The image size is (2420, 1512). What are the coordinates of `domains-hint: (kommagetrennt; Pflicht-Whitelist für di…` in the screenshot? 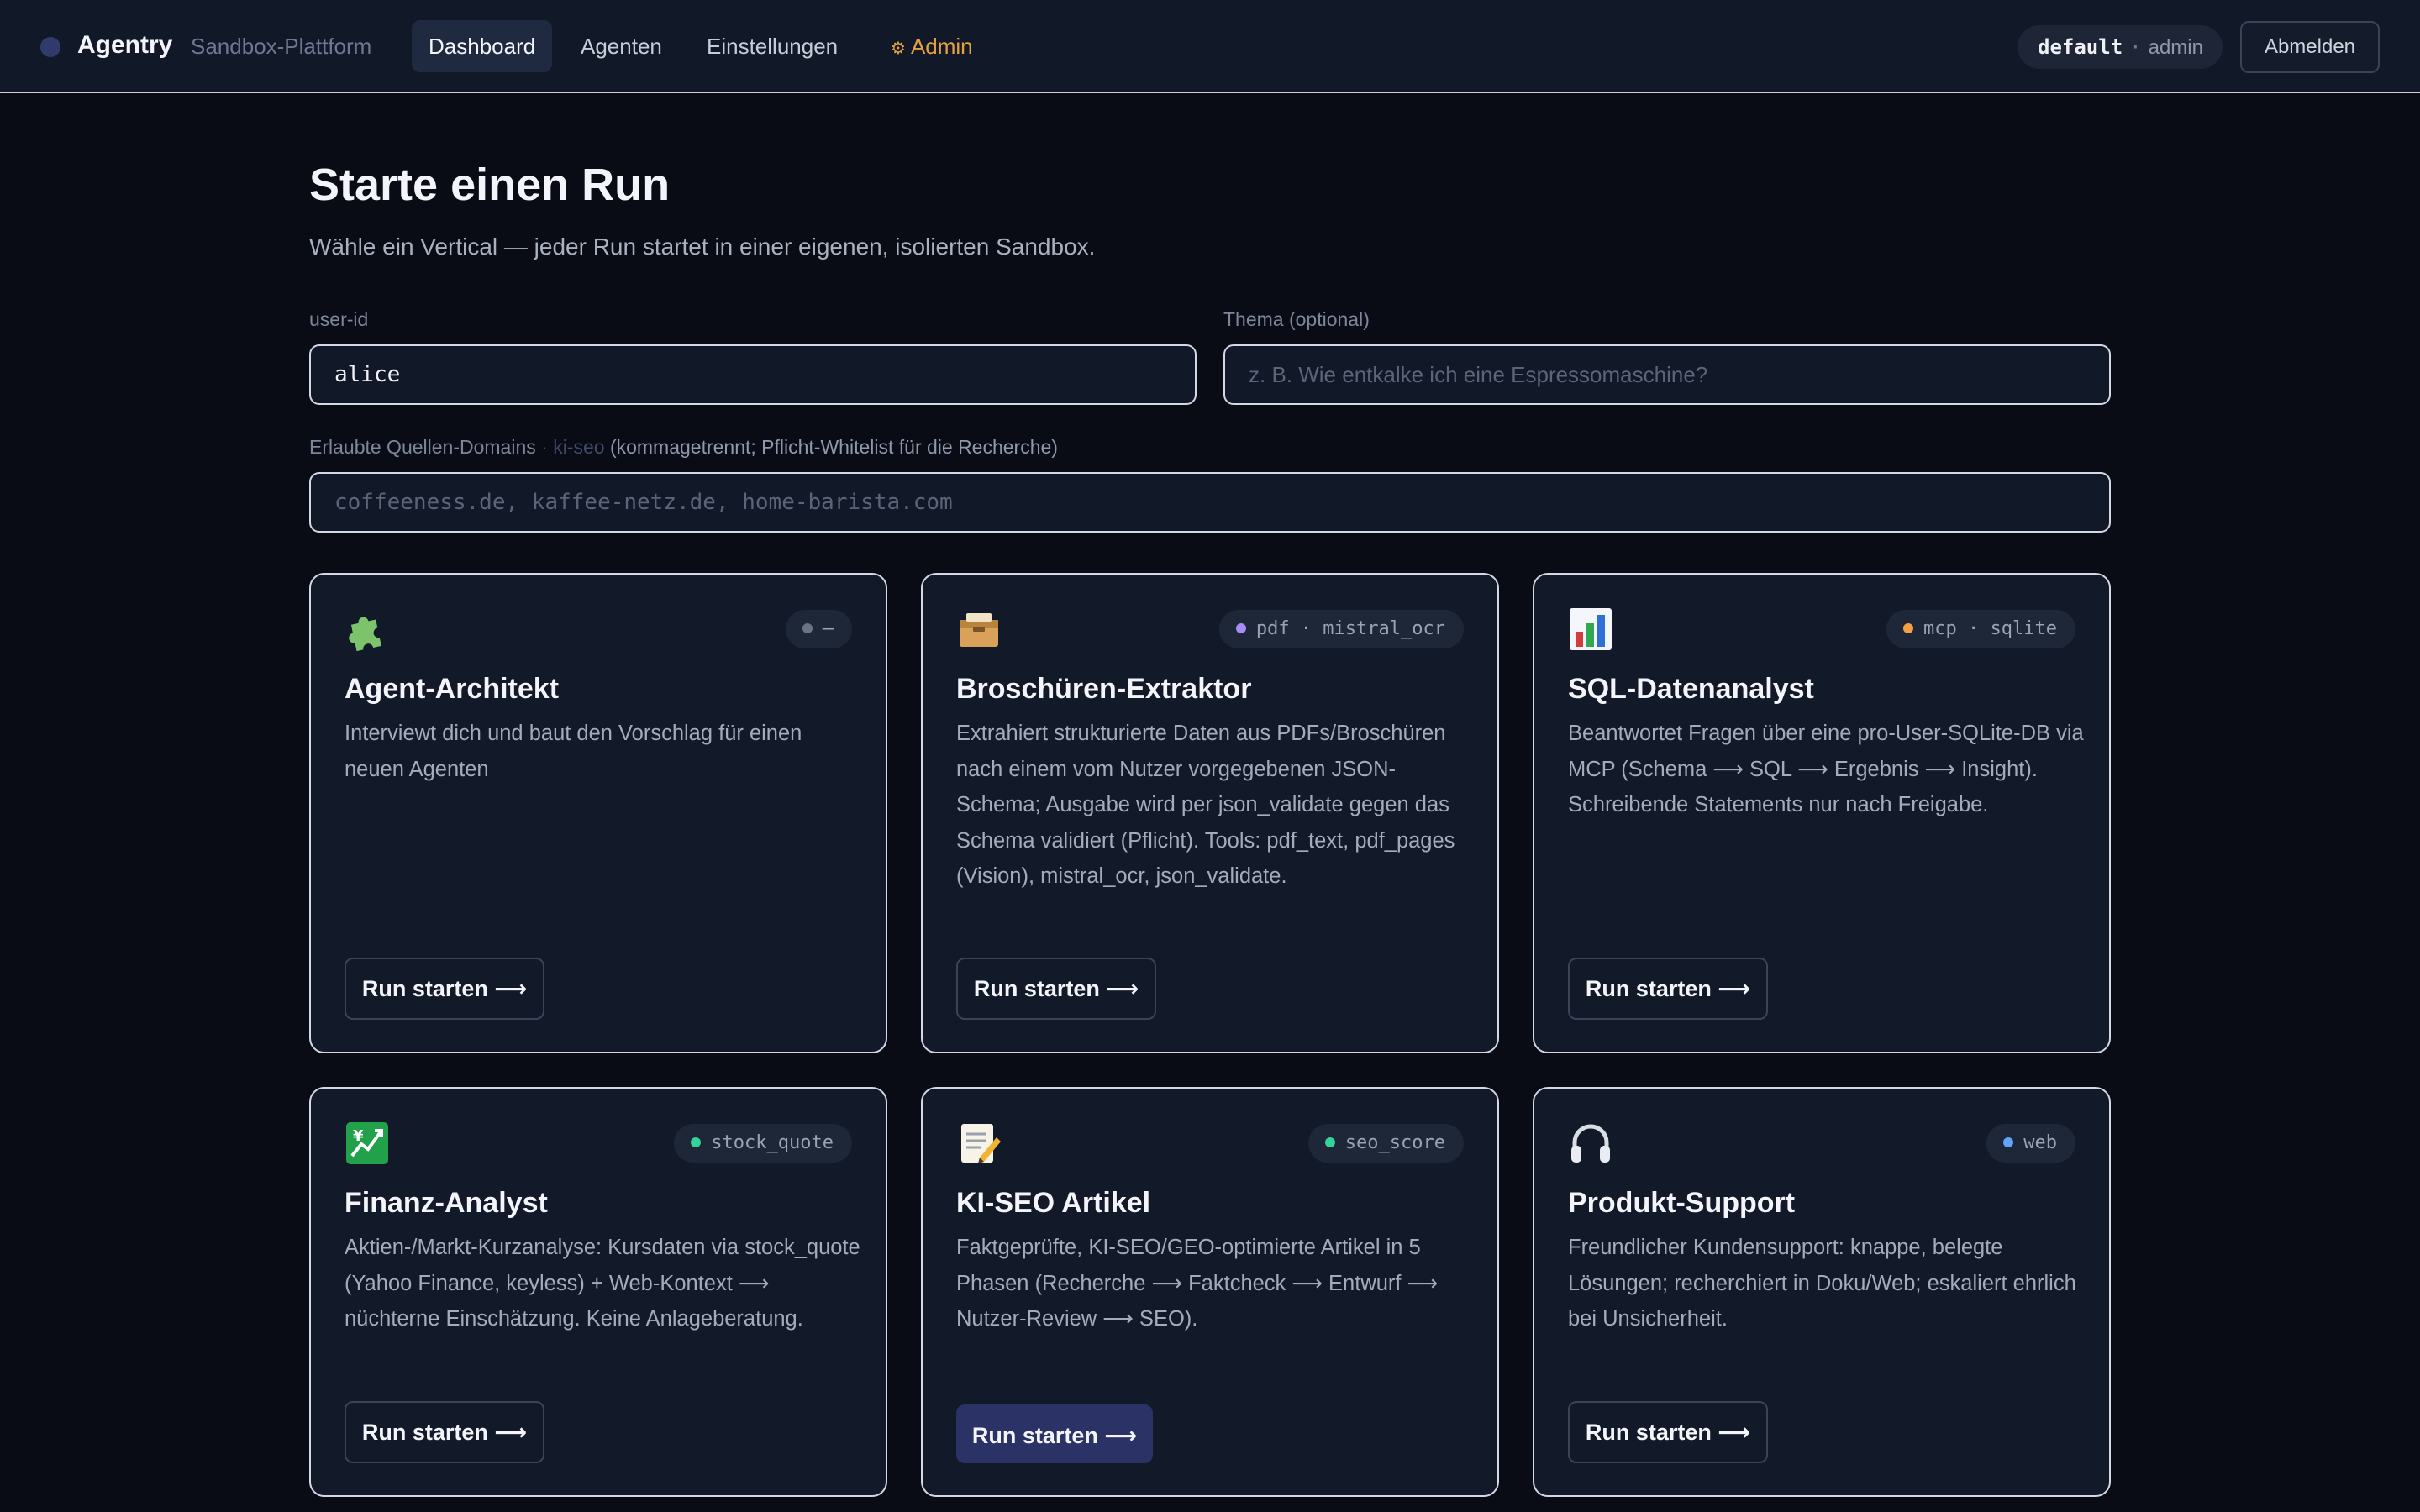 It's located at (833, 447).